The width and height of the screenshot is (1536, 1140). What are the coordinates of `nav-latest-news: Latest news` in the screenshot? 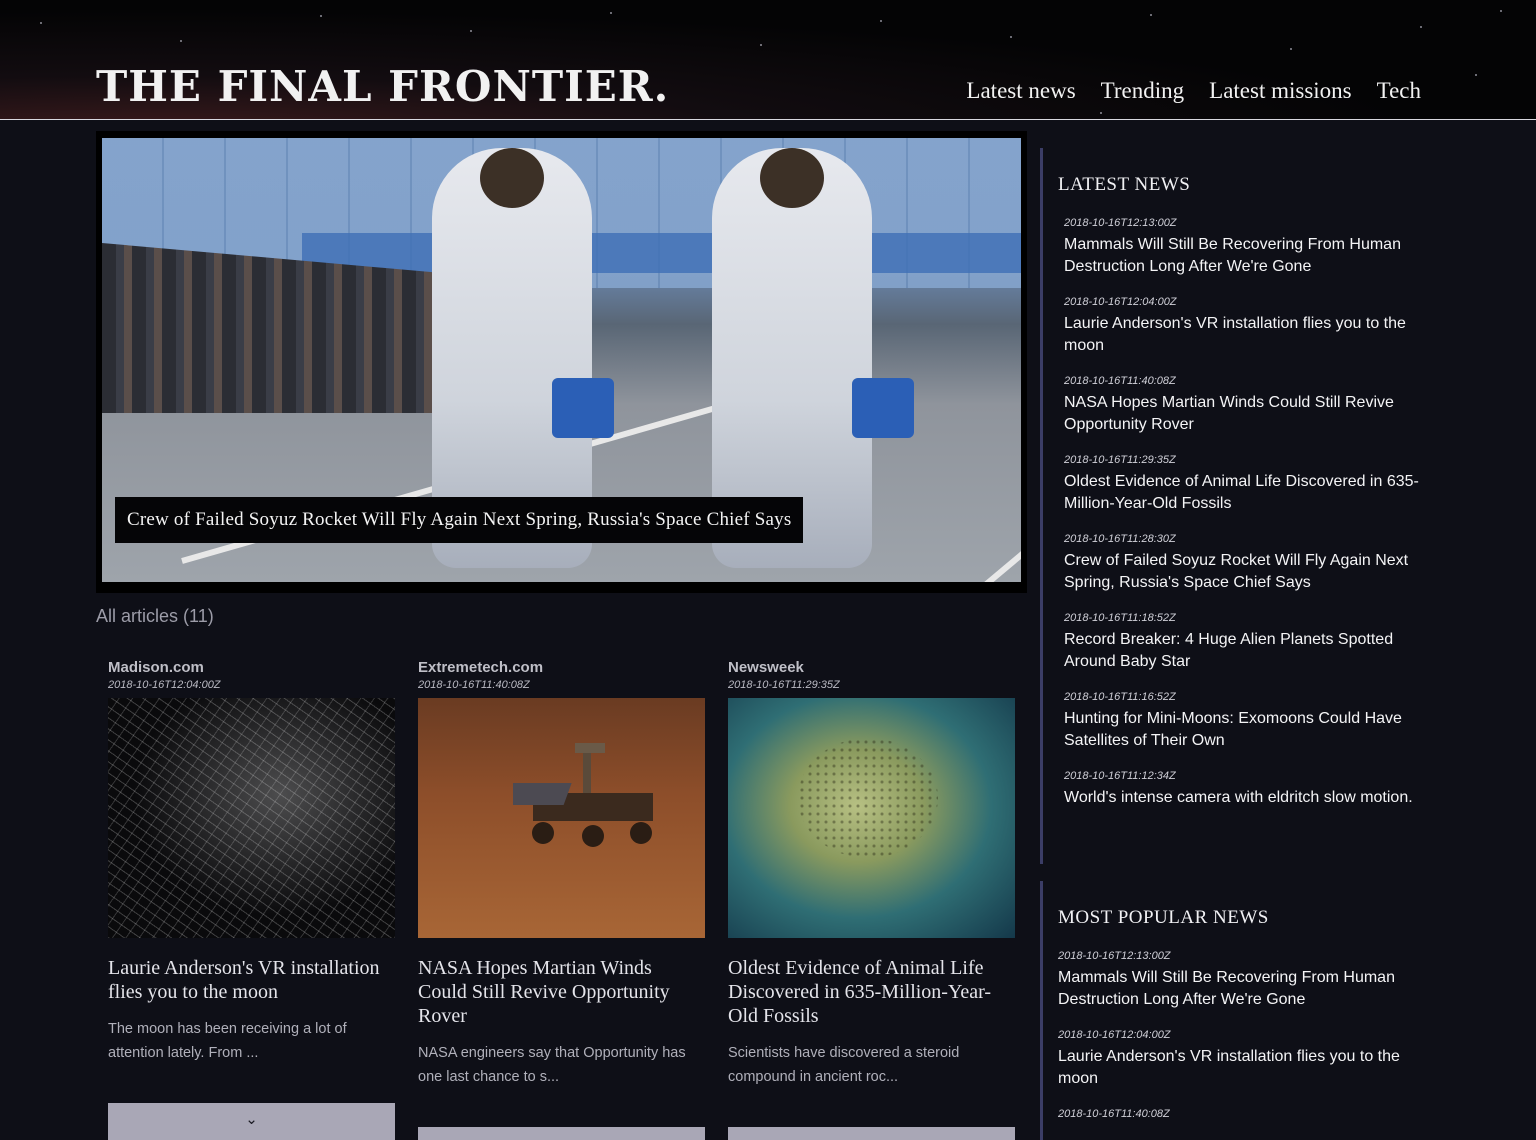 It's located at (1020, 91).